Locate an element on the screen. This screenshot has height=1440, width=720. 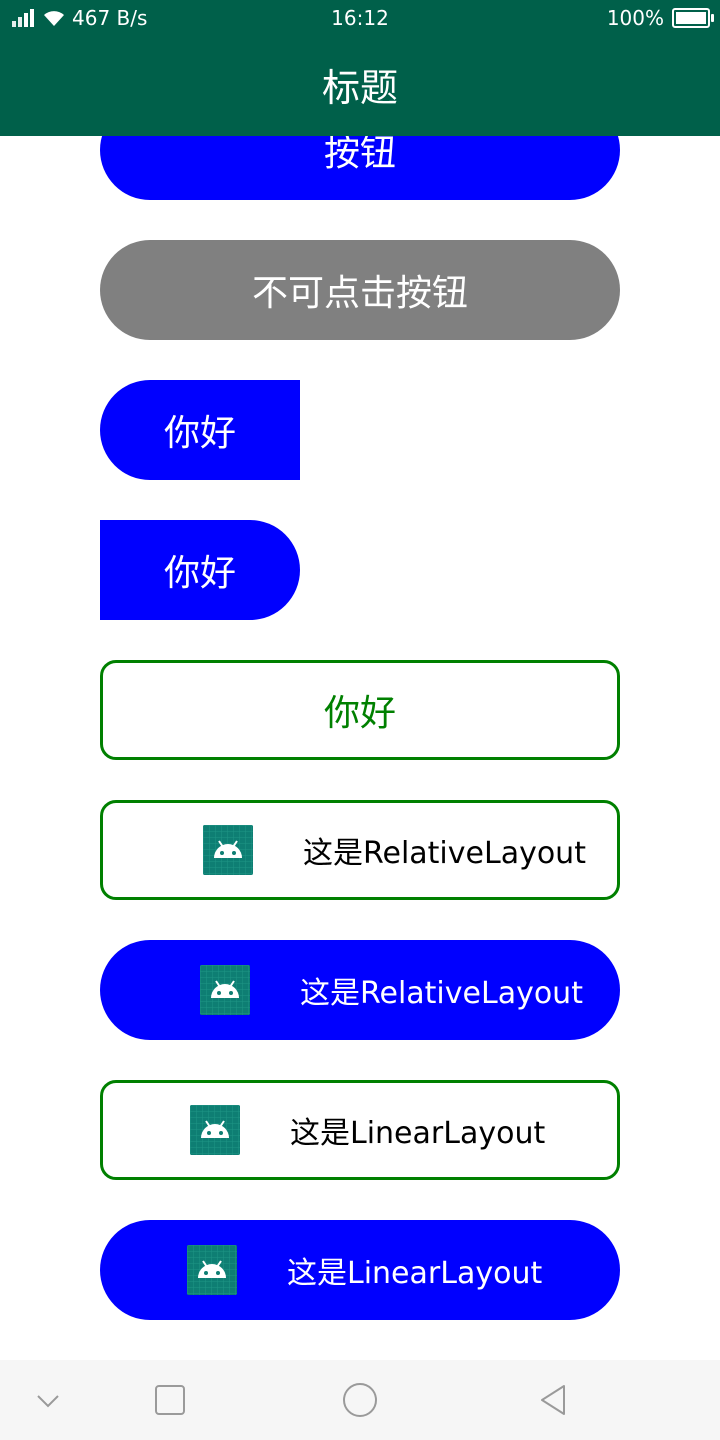
chevron-down-icon is located at coordinates (48, 1400).